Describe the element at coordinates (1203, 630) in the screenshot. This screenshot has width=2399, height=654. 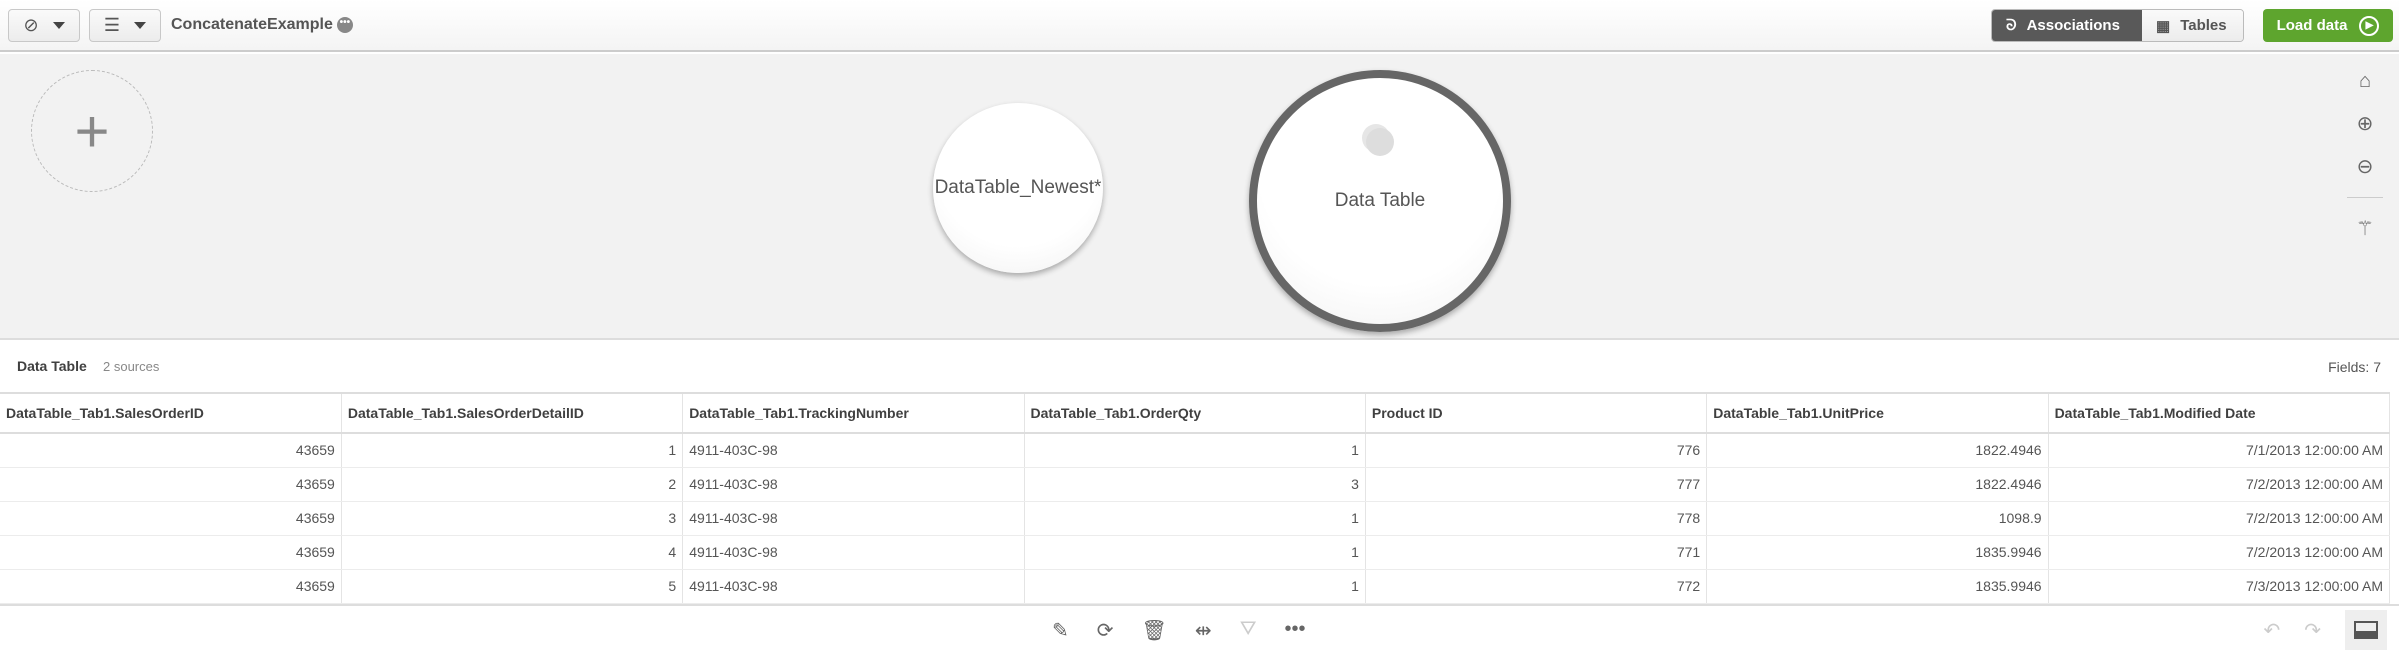
I see `split-icon: ⇹` at that location.